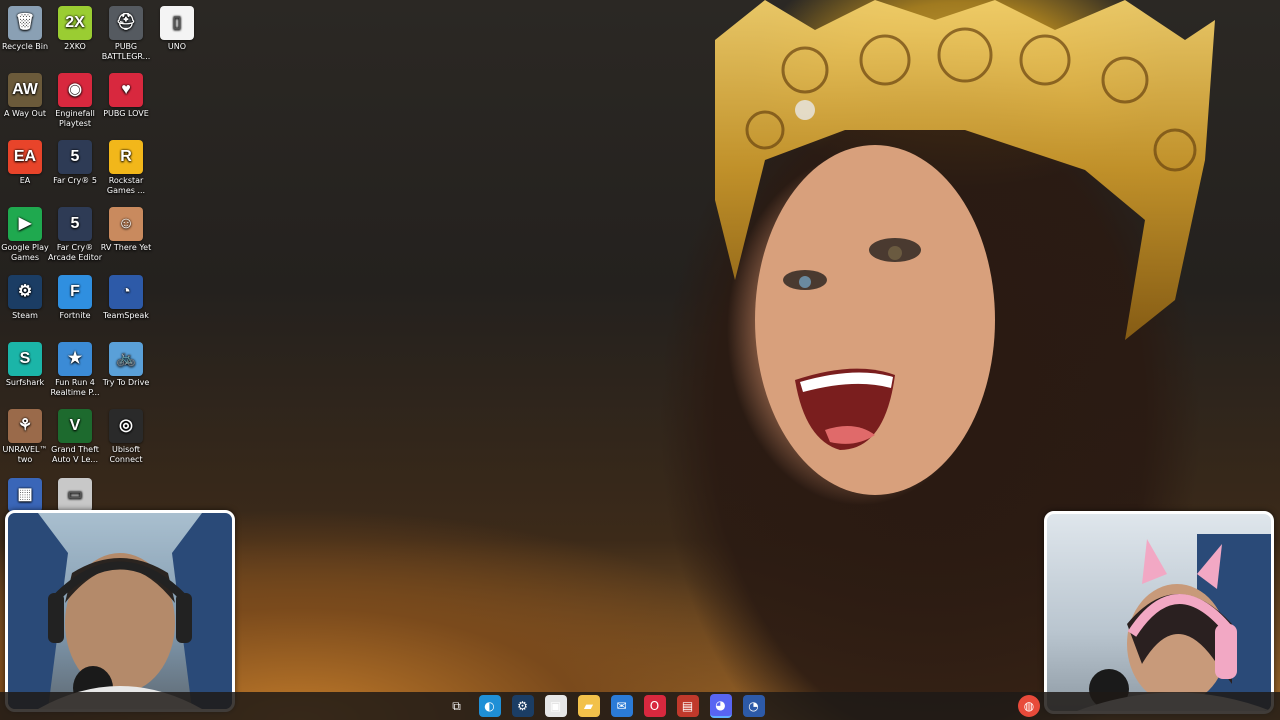 Image resolution: width=1280 pixels, height=720 pixels. I want to click on desktop-shortcut-label: RV There Yet, so click(126, 247).